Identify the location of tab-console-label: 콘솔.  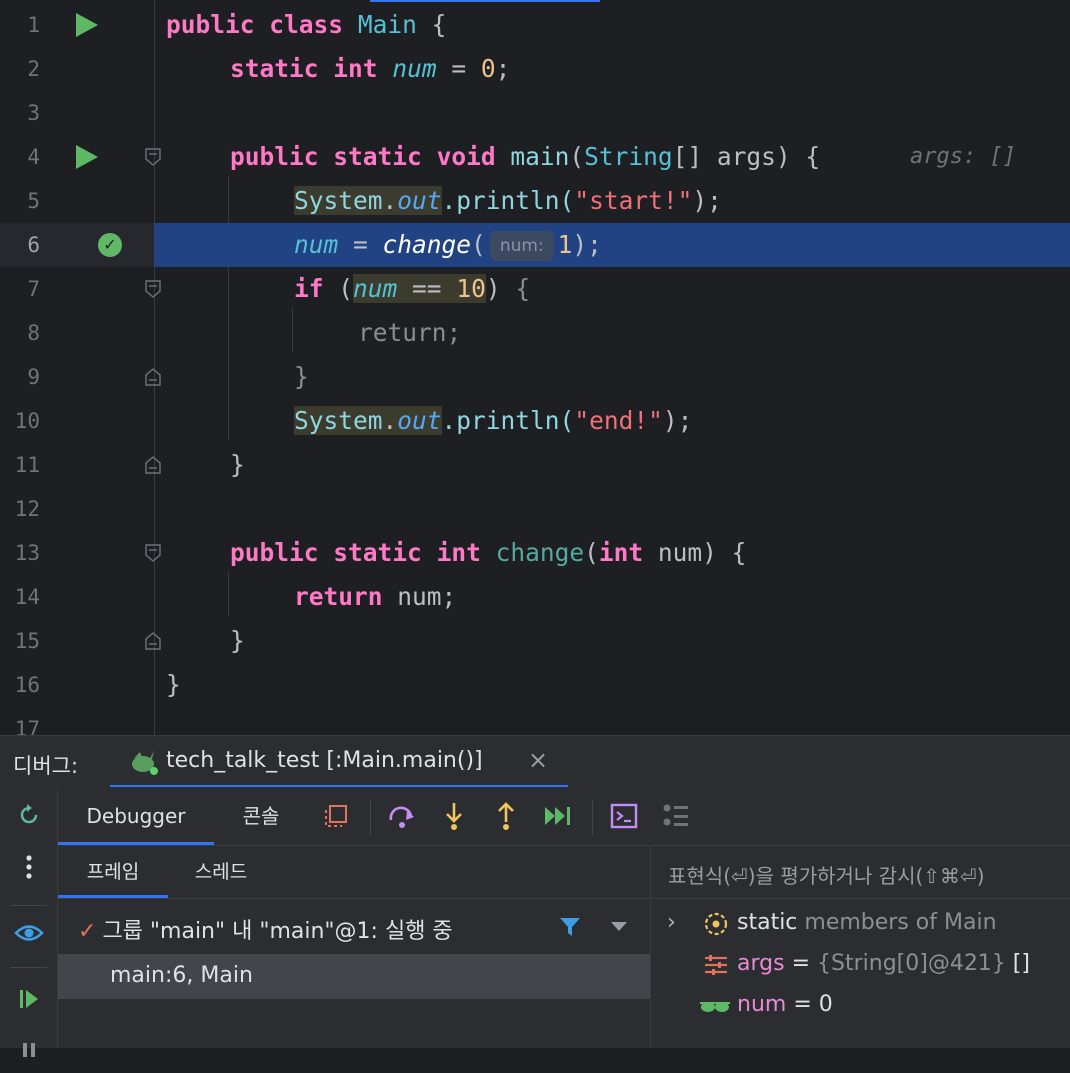
(261, 816).